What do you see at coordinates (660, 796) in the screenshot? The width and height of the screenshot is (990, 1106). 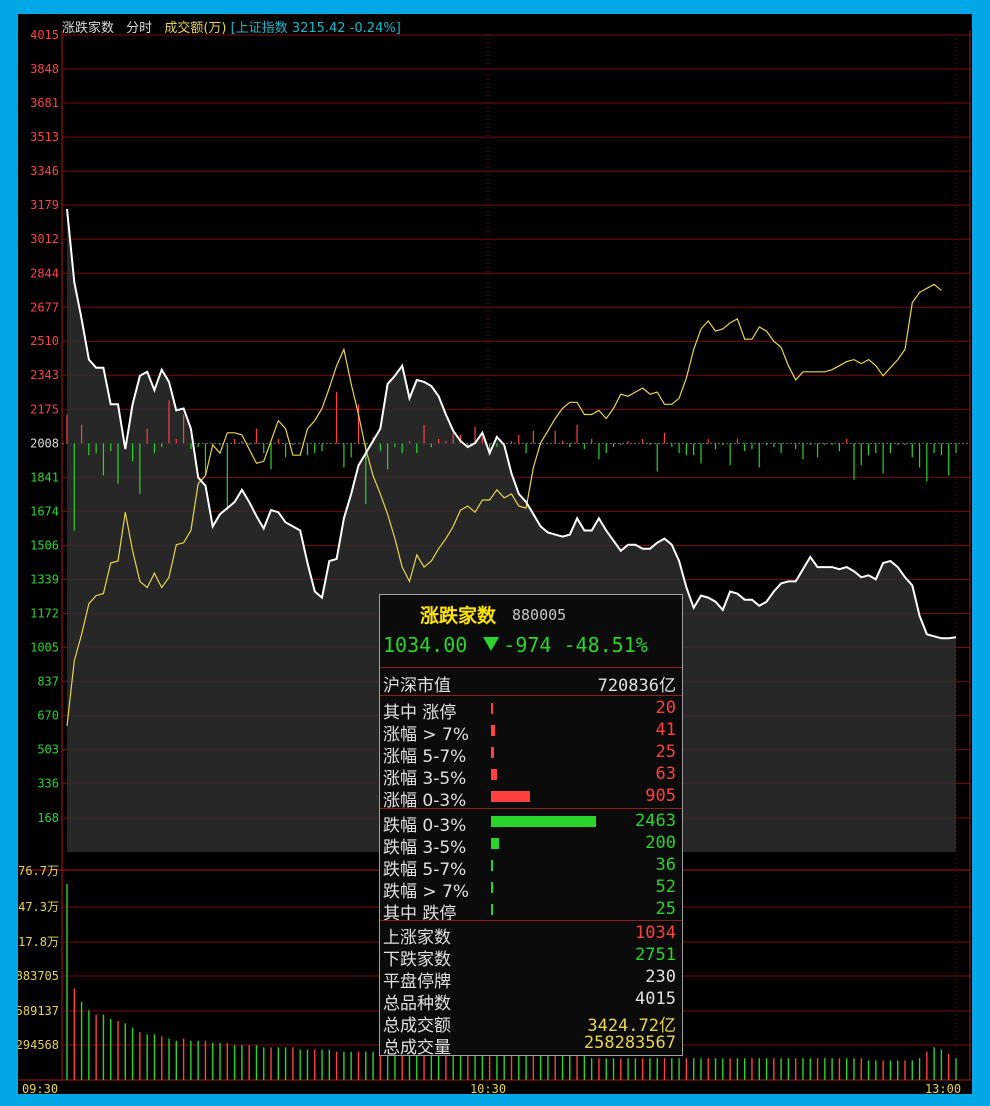 I see `up-value: 905` at bounding box center [660, 796].